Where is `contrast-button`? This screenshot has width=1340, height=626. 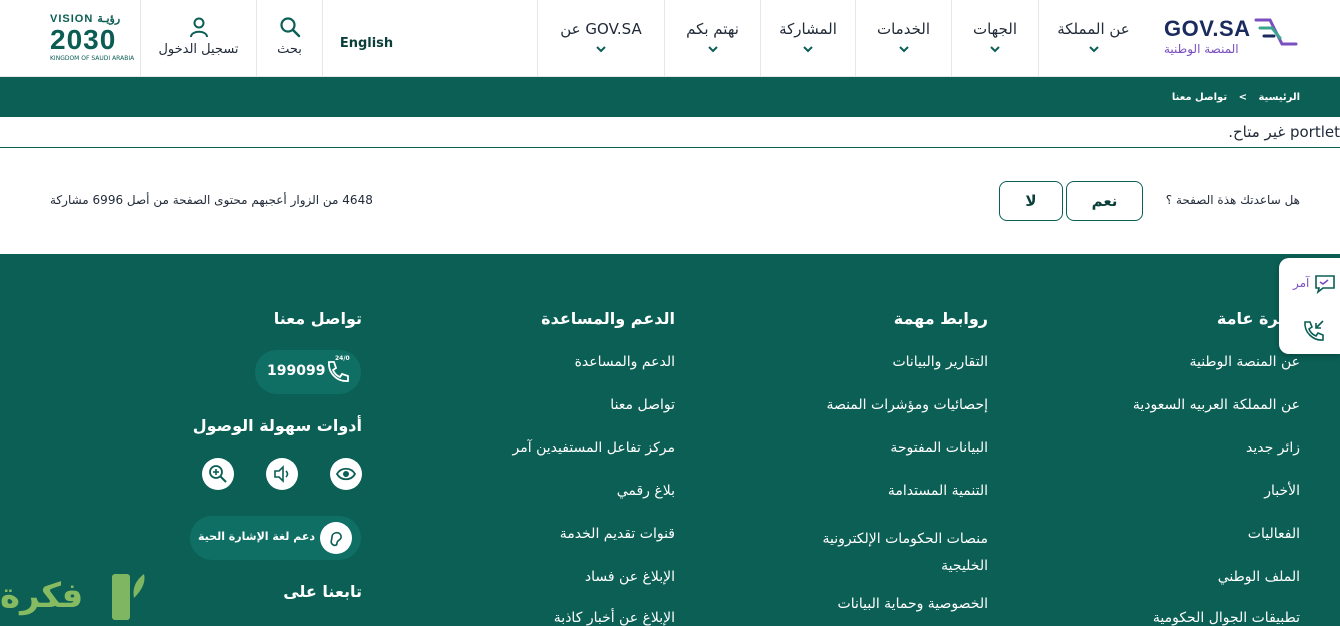 contrast-button is located at coordinates (346, 474).